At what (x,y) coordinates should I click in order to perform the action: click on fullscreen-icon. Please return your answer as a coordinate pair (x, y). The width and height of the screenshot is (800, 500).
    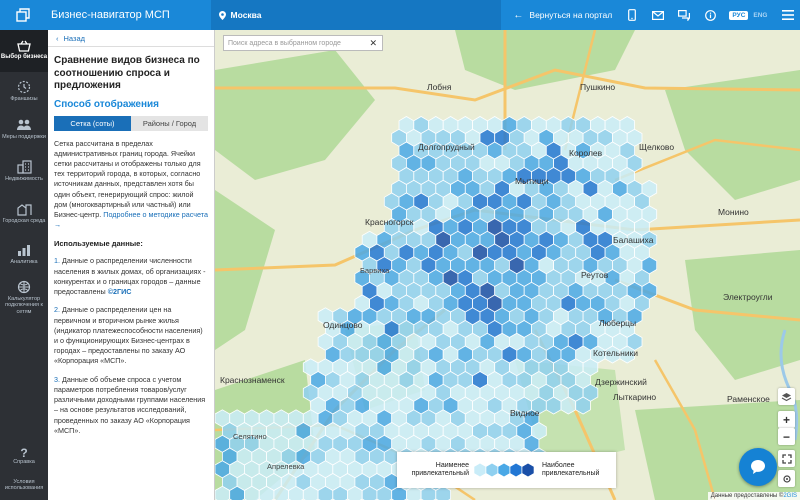
    Looking at the image, I should click on (786, 458).